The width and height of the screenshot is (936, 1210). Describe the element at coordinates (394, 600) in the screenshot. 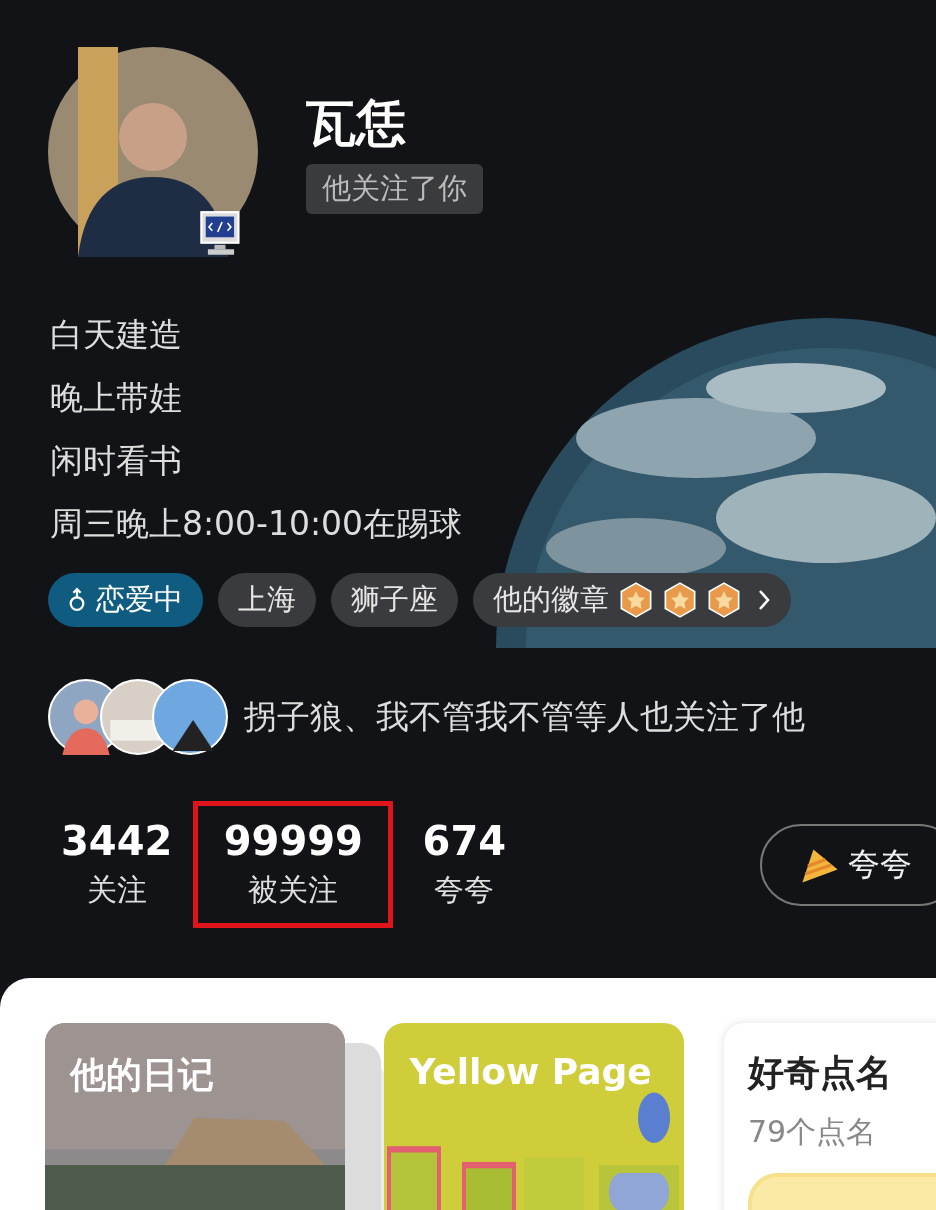

I see `info-tag: 狮子座` at that location.